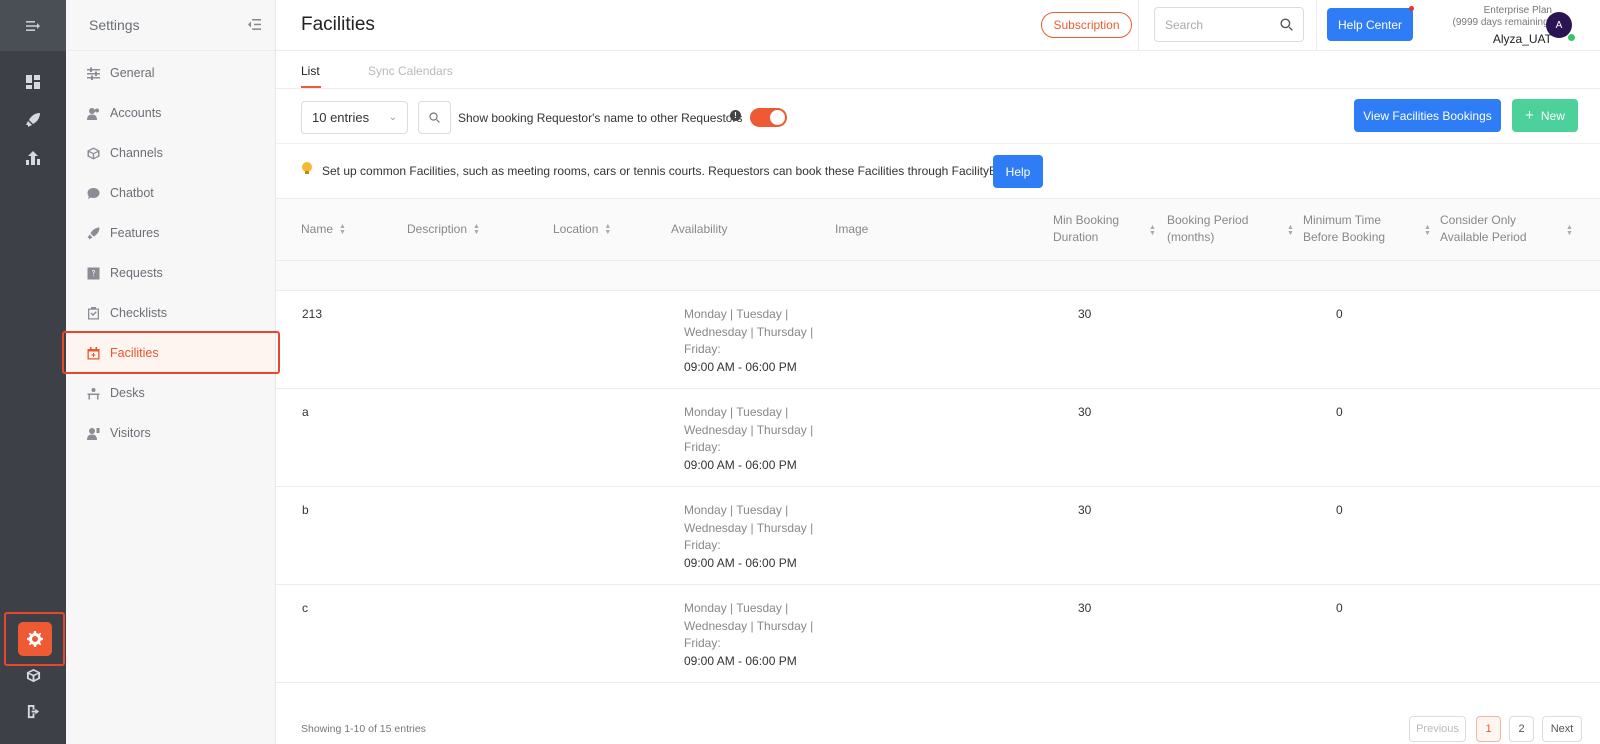  I want to click on header-label: Location, so click(576, 229).